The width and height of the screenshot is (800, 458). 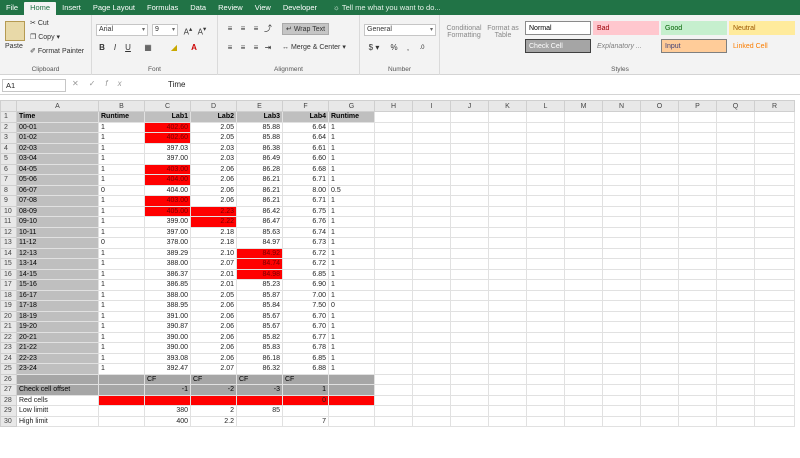 I want to click on row-header: 9, so click(x=8, y=201).